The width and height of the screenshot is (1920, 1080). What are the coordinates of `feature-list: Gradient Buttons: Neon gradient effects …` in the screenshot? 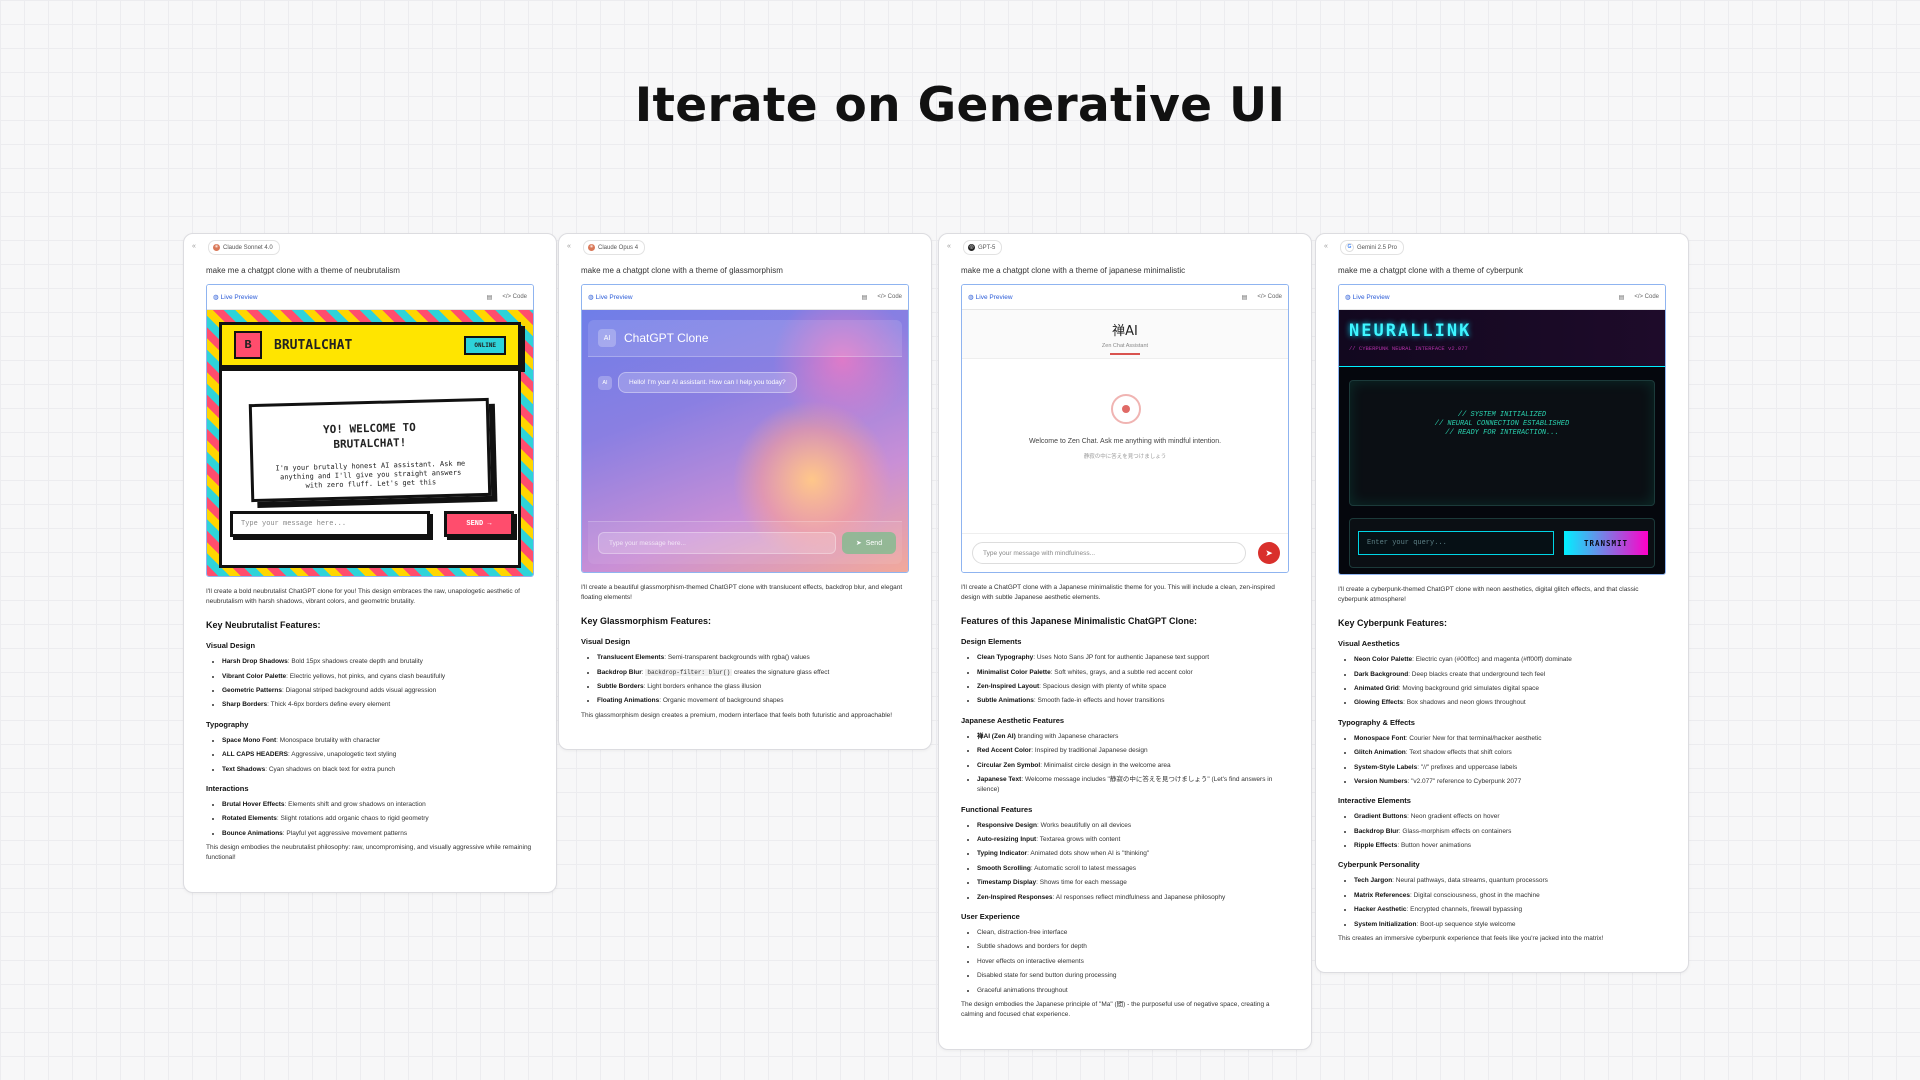 It's located at (1502, 831).